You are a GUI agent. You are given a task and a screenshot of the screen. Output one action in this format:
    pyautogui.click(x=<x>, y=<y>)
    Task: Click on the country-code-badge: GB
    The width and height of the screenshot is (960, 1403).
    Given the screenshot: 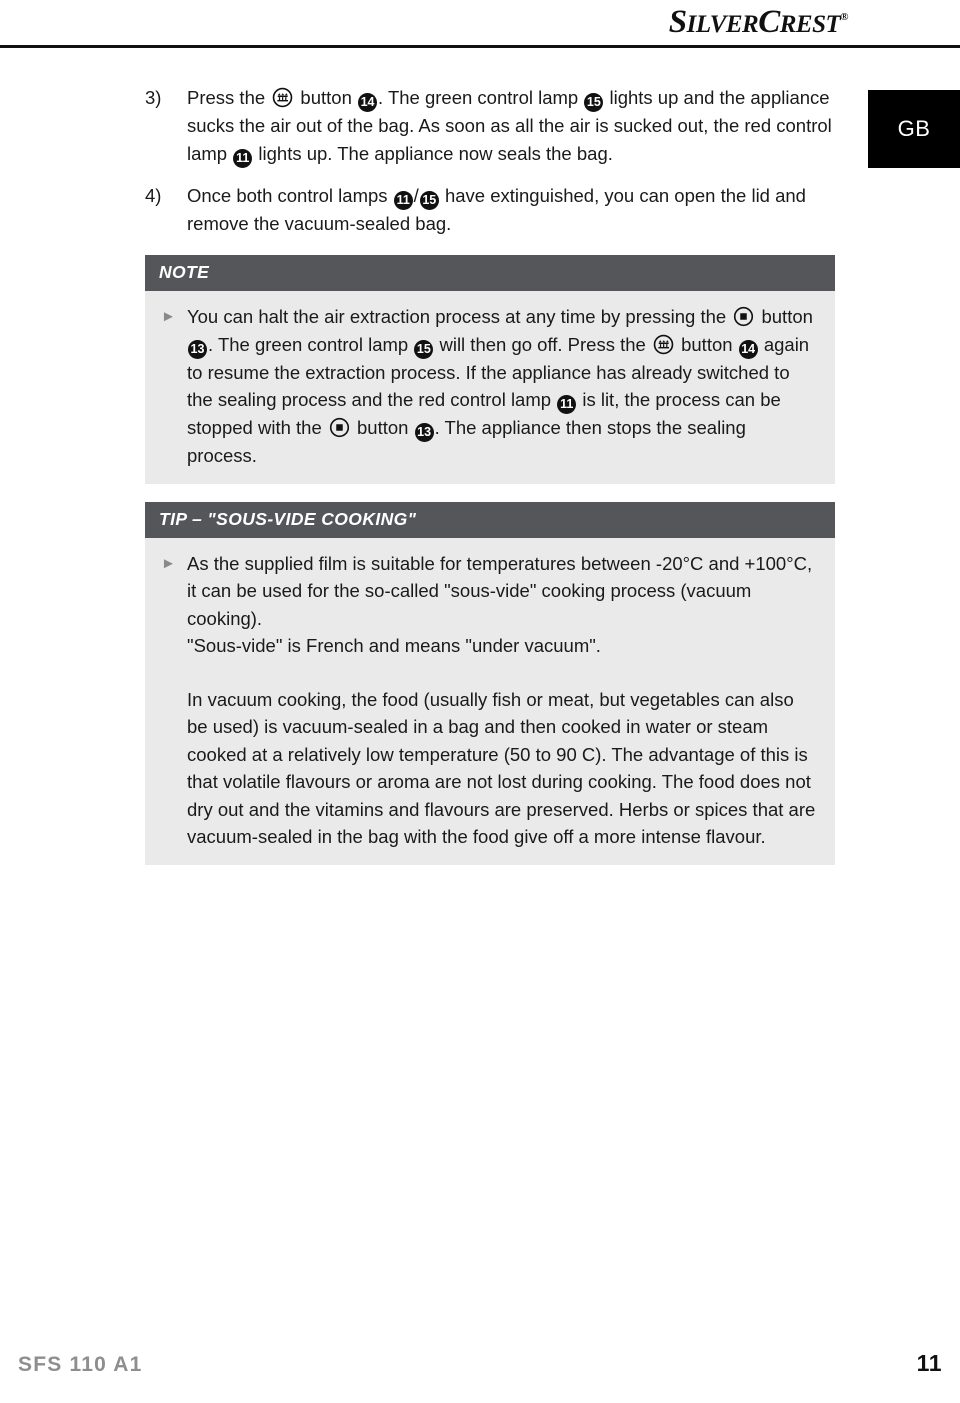 What is the action you would take?
    pyautogui.click(x=914, y=129)
    